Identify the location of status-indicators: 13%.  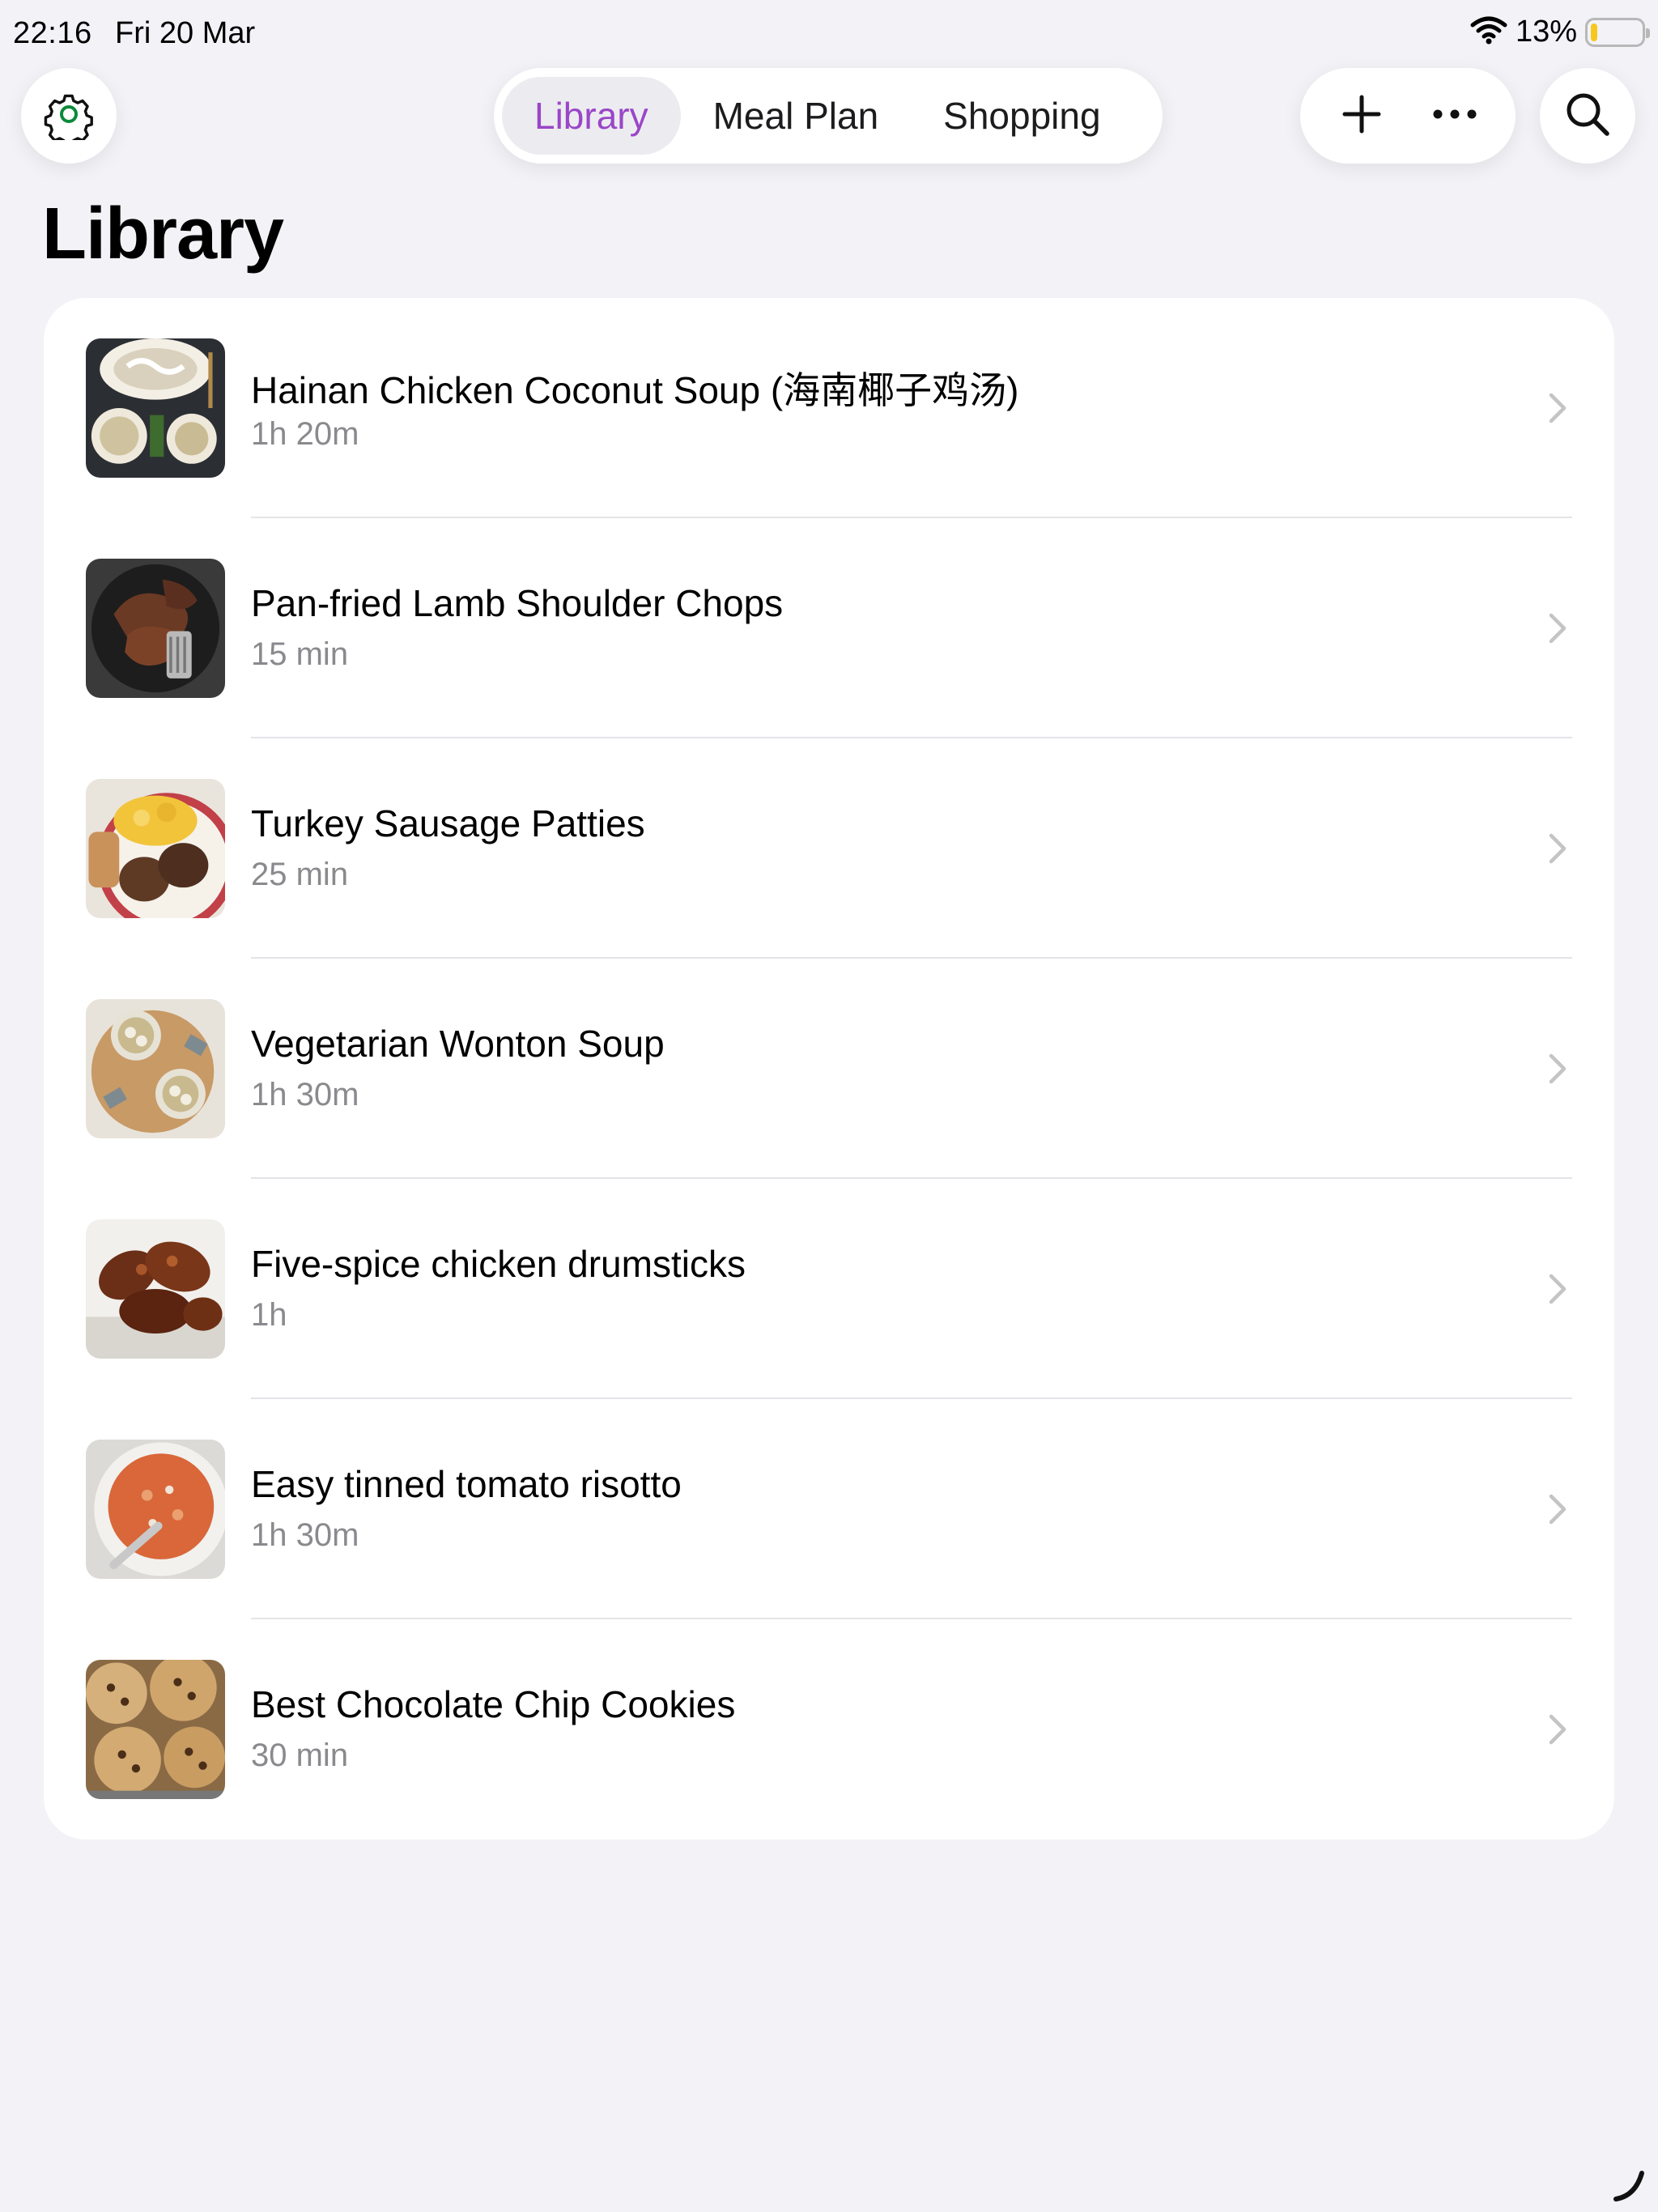
(1560, 32).